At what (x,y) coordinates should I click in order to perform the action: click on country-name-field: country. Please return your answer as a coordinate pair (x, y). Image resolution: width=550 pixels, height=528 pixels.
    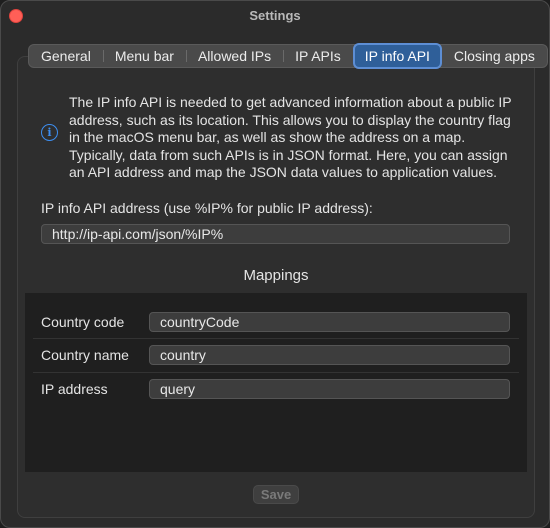
    Looking at the image, I should click on (329, 355).